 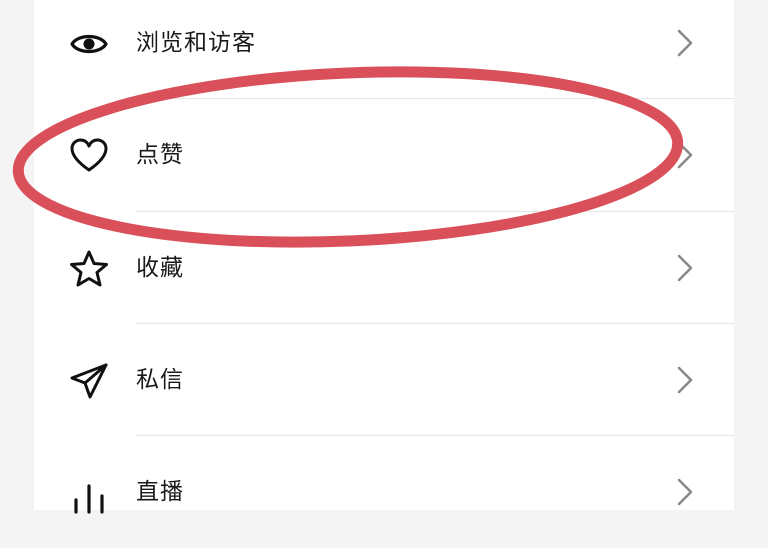 What do you see at coordinates (196, 43) in the screenshot?
I see `menu-item-label: 浏览和访客` at bounding box center [196, 43].